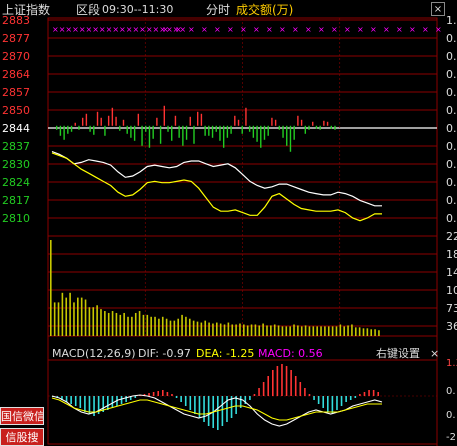 This screenshot has width=457, height=446. Describe the element at coordinates (451, 326) in the screenshot. I see `volume-tick-label: 36` at that location.